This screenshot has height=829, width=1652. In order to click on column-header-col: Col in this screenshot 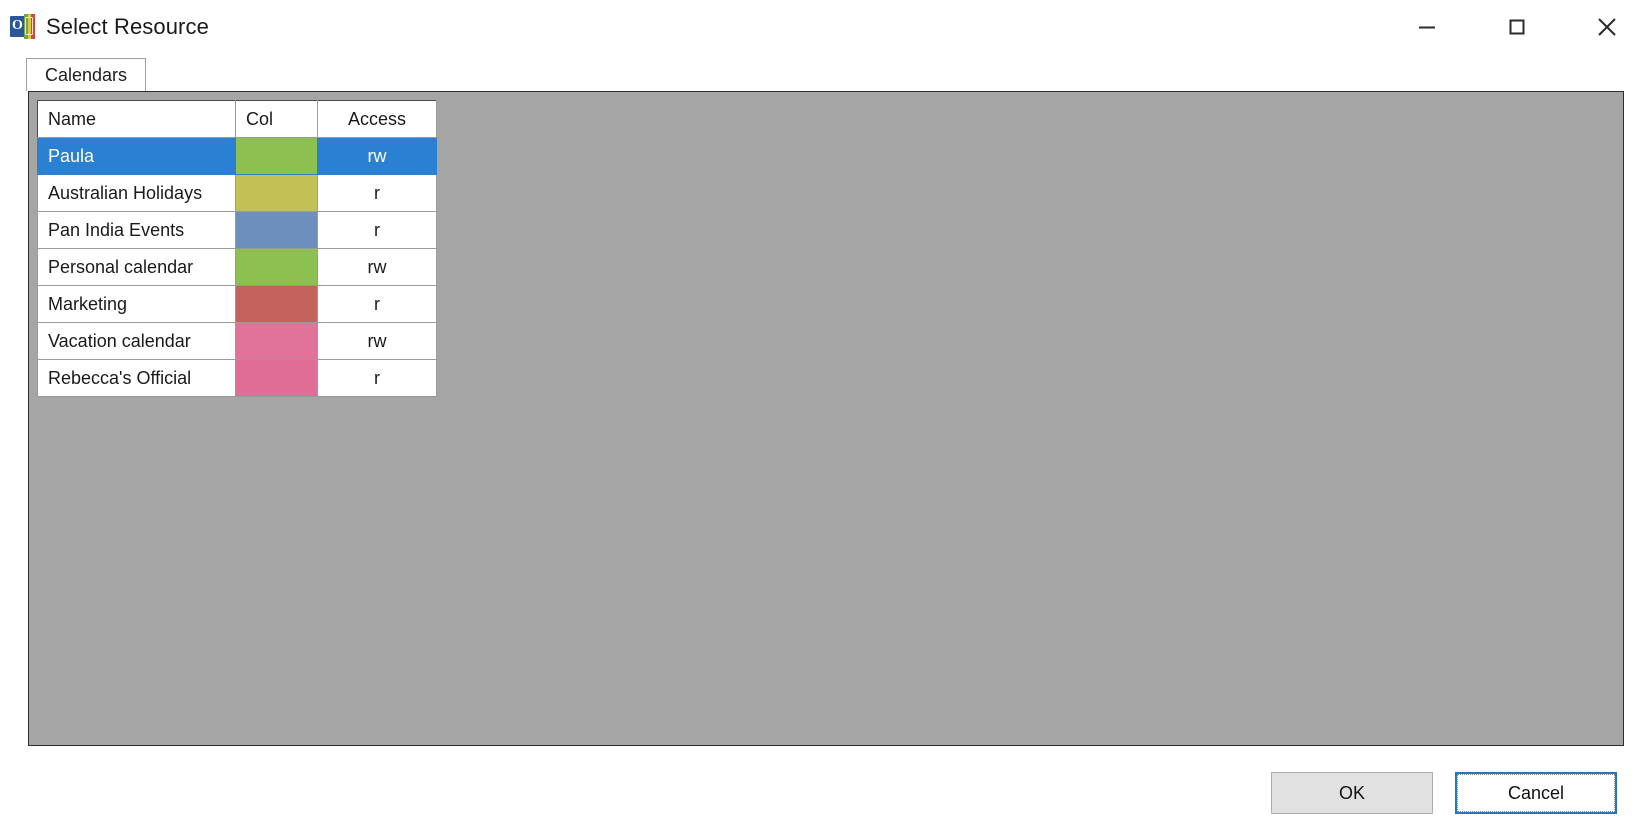, I will do `click(276, 119)`.